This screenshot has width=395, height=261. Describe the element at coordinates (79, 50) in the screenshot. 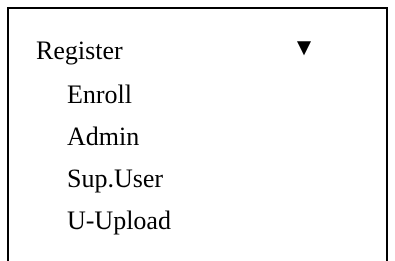

I see `menu-title: Register` at that location.